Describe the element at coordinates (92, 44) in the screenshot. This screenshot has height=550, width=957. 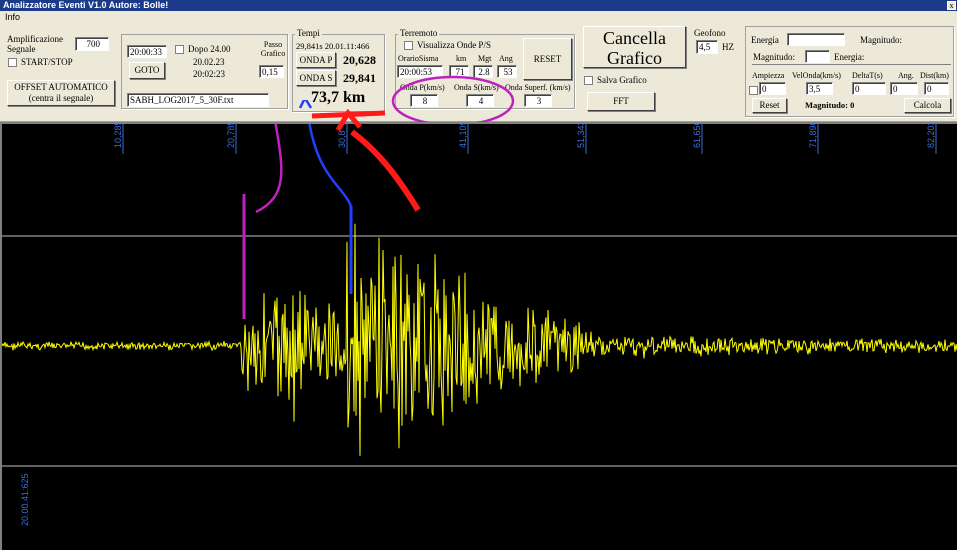
I see `amplification-input: 700` at that location.